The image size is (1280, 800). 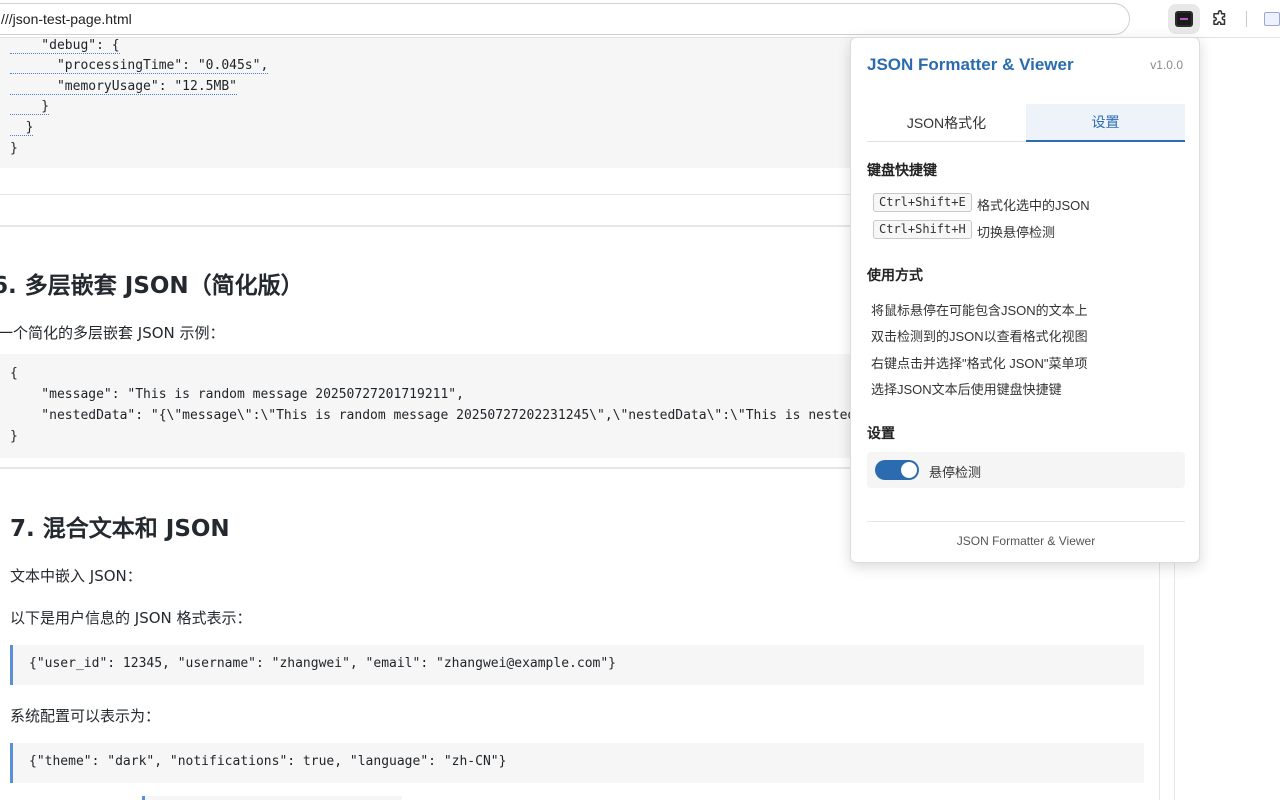 I want to click on hover-detection-row: 悬停检测, so click(x=1026, y=470).